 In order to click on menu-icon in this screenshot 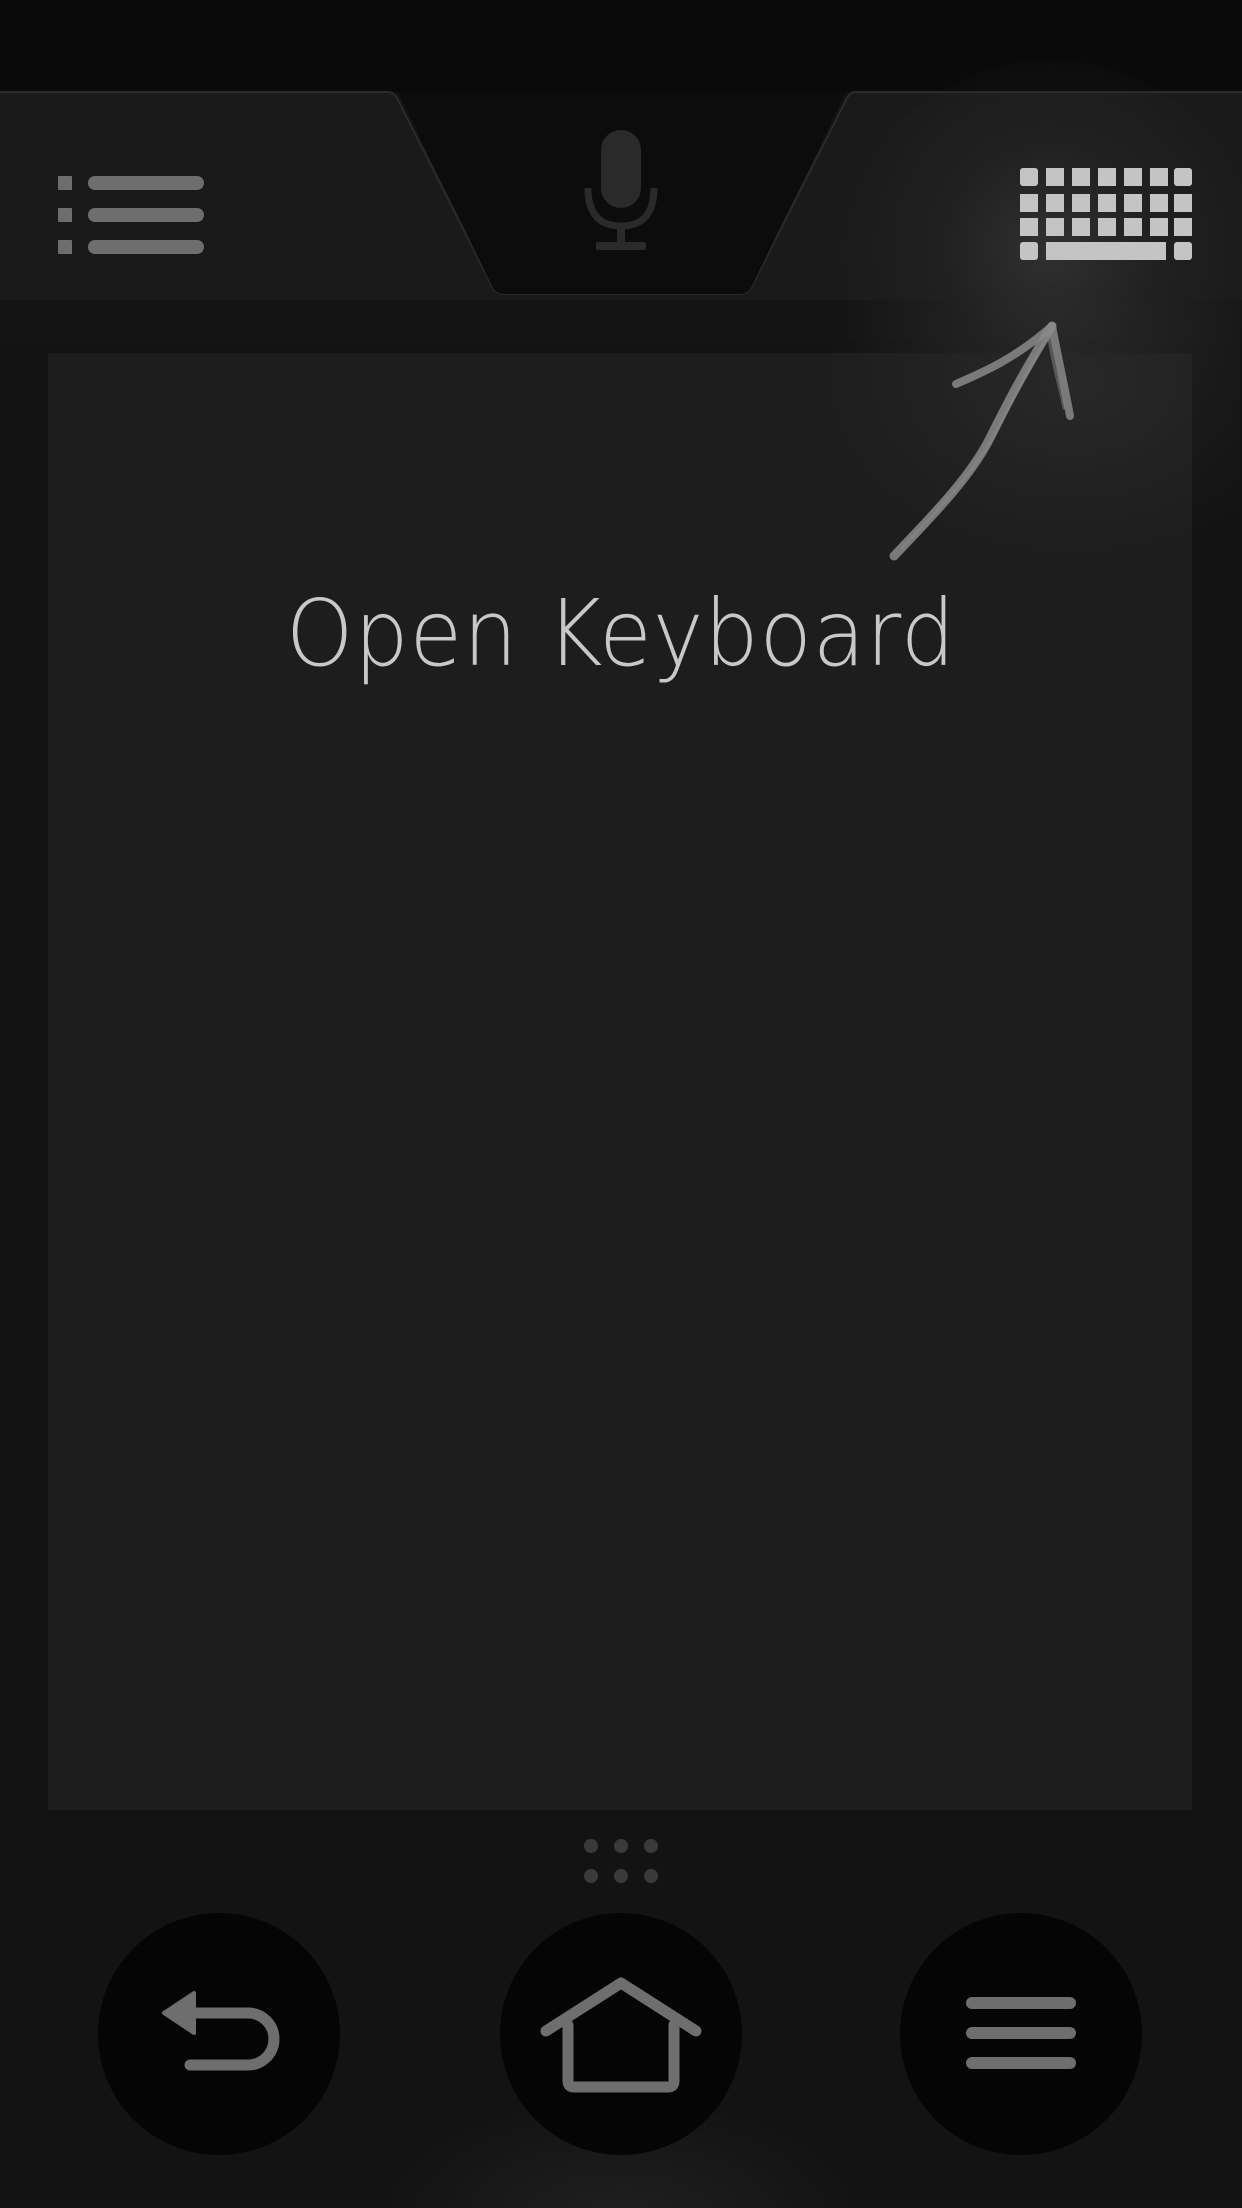, I will do `click(1021, 2033)`.